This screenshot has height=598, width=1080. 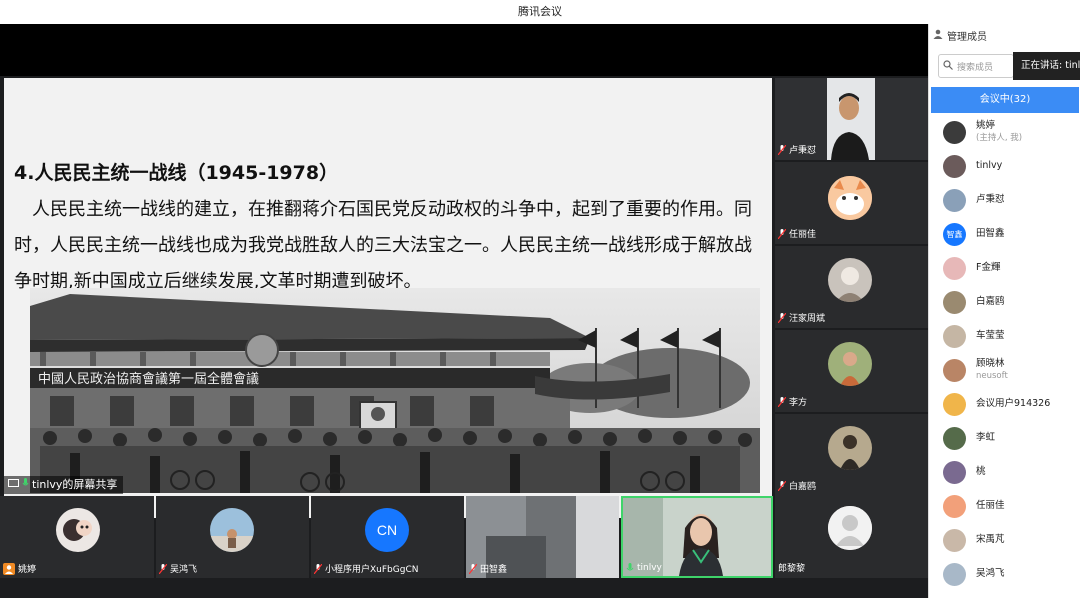 I want to click on member-name: 任丽佳, so click(x=990, y=506).